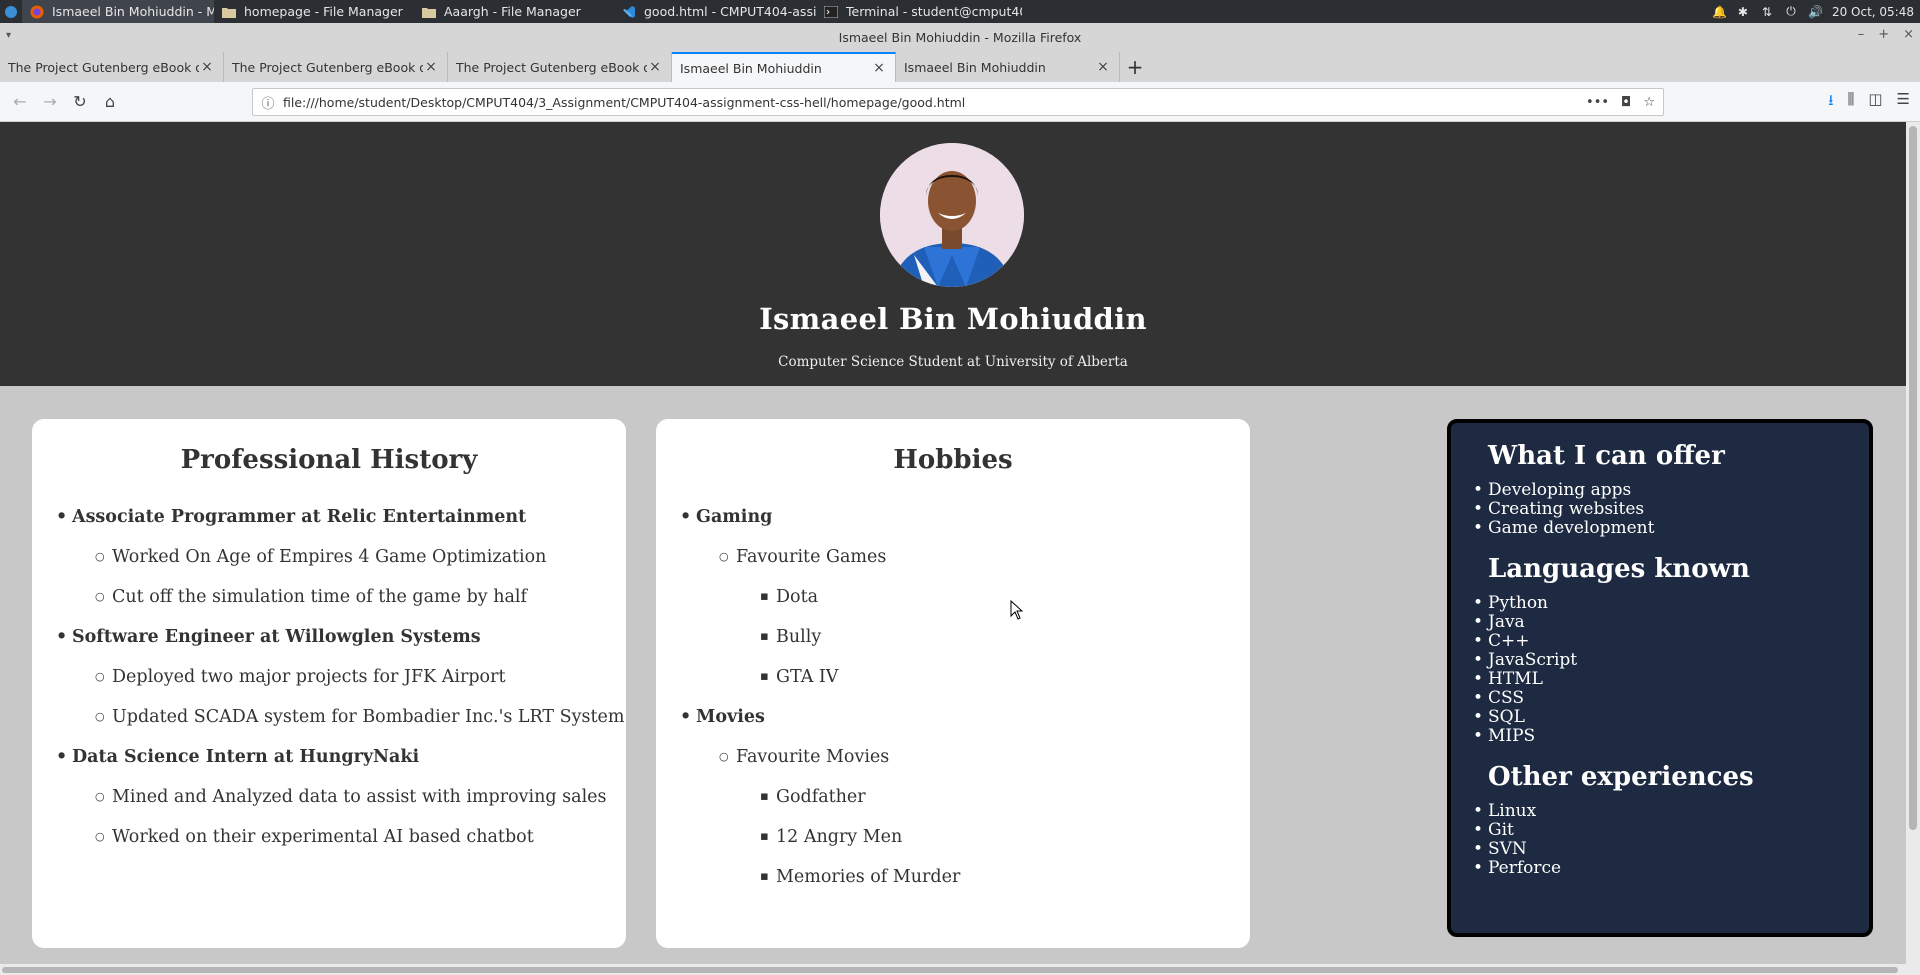 The image size is (1920, 975). I want to click on network-icon: ⇅, so click(1767, 12).